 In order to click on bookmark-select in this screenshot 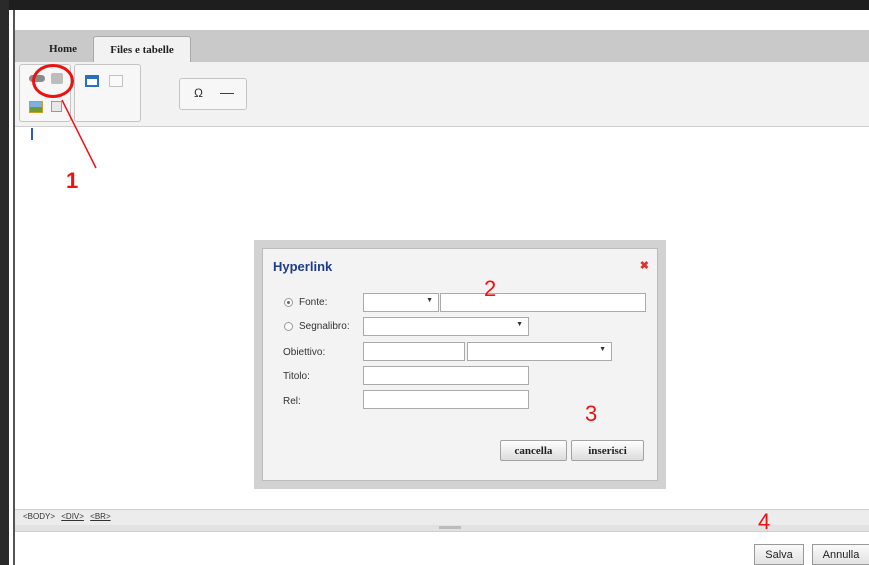, I will do `click(446, 326)`.